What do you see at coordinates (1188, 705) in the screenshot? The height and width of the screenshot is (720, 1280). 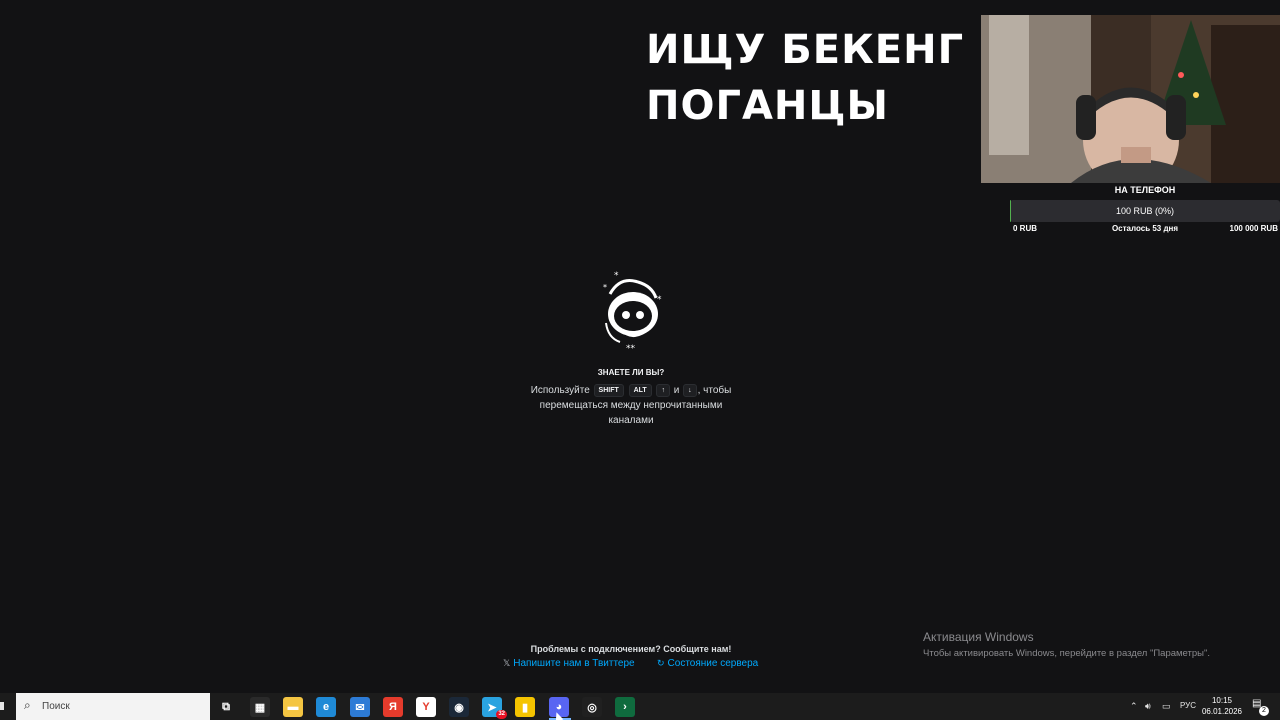 I see `language-indicator: РУС` at bounding box center [1188, 705].